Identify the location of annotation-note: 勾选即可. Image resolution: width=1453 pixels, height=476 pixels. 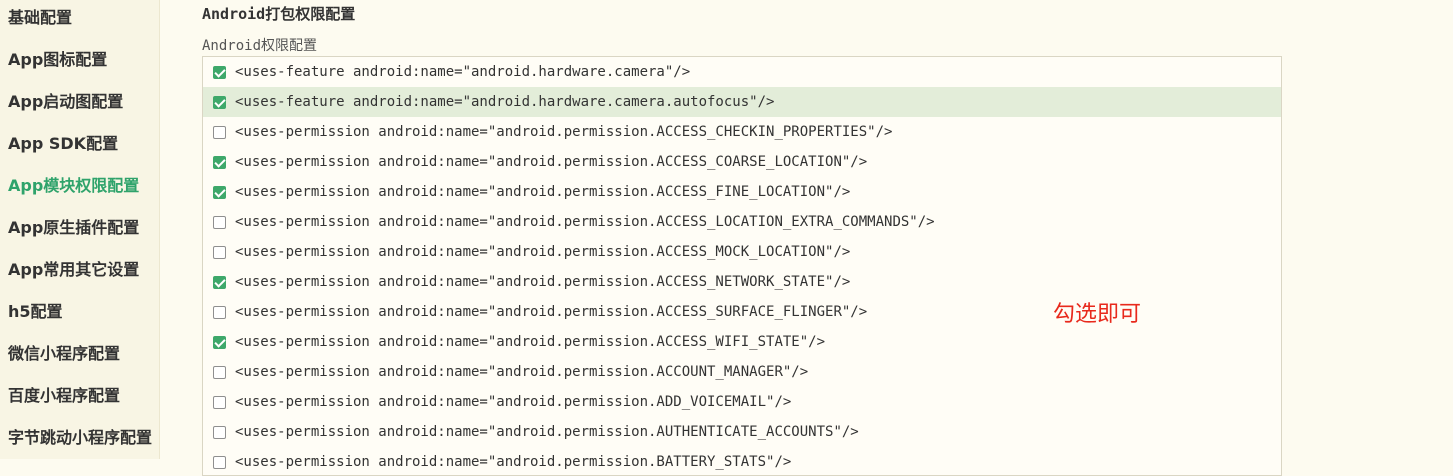
(1097, 314).